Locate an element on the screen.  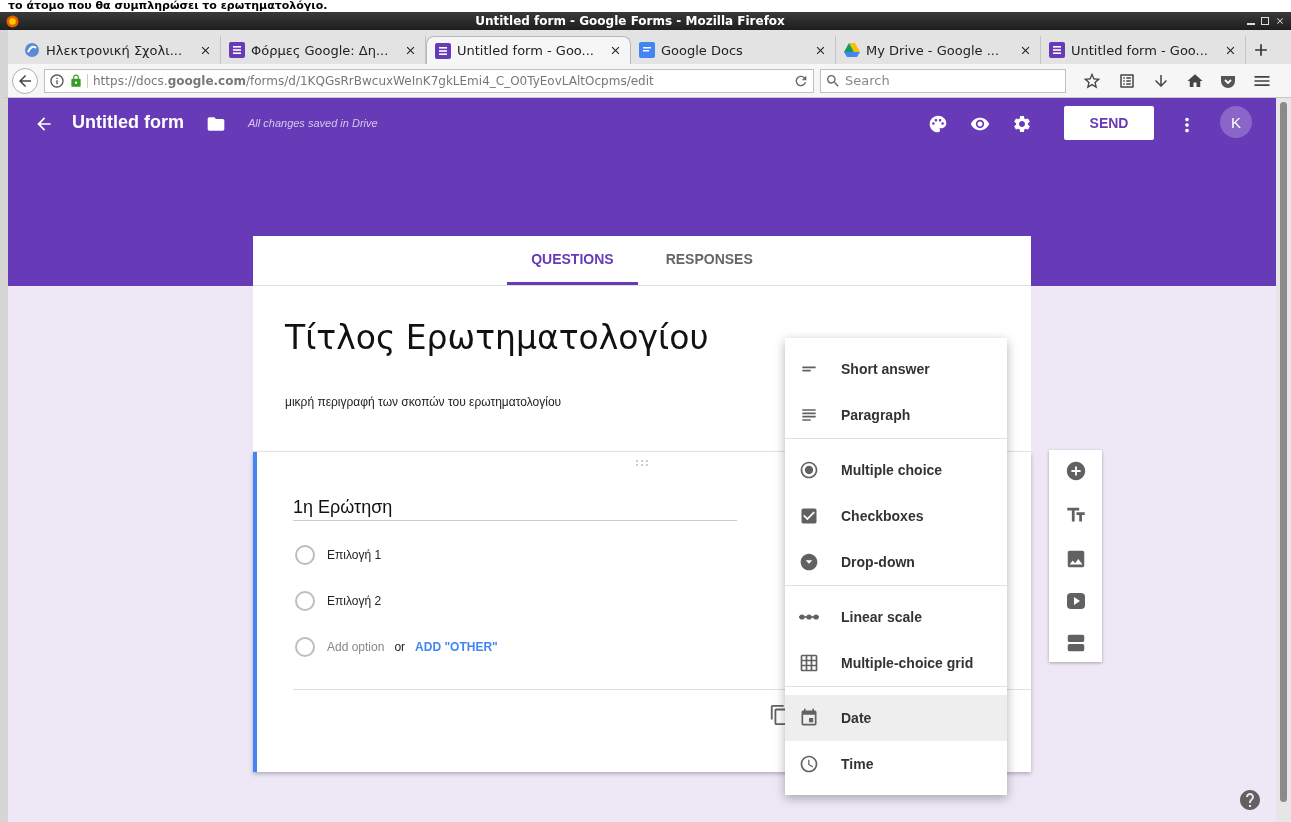
form-tab: RESPONSES is located at coordinates (709, 260).